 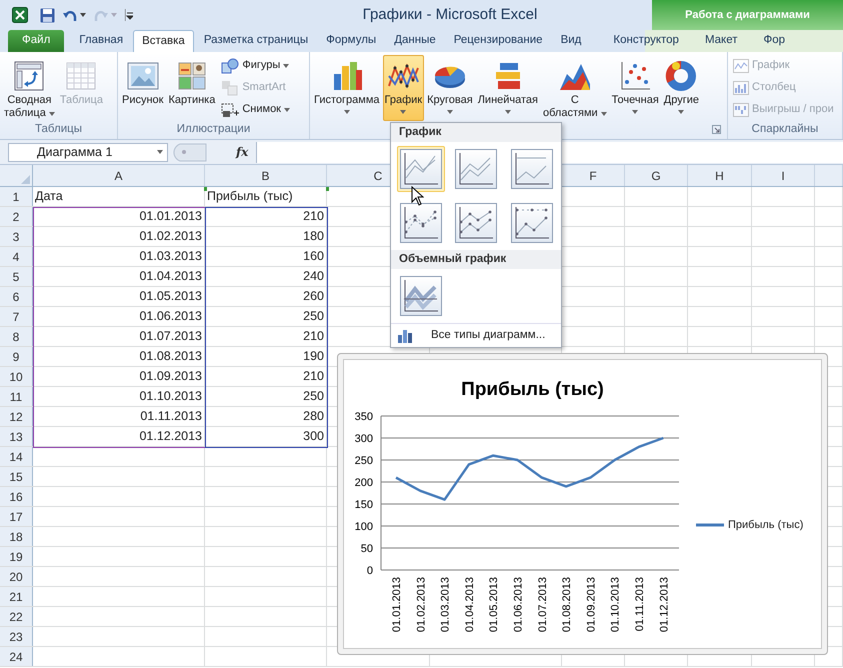 What do you see at coordinates (170, 357) in the screenshot?
I see `table-cell-text: 01.08.2013` at bounding box center [170, 357].